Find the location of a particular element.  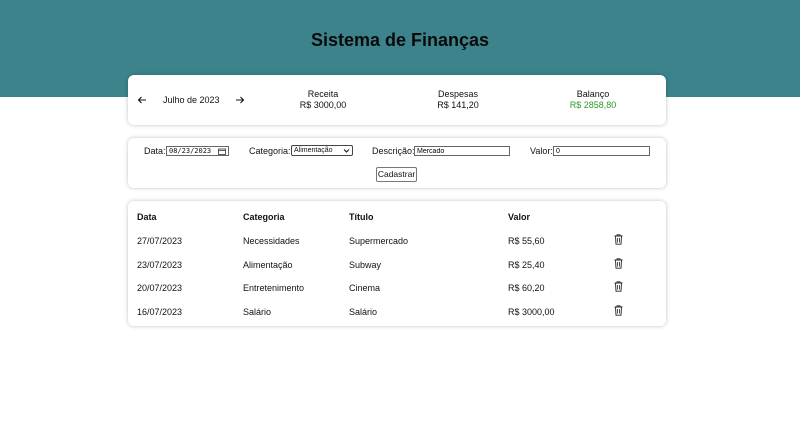

app-title: Sistema de Finanças is located at coordinates (400, 40).